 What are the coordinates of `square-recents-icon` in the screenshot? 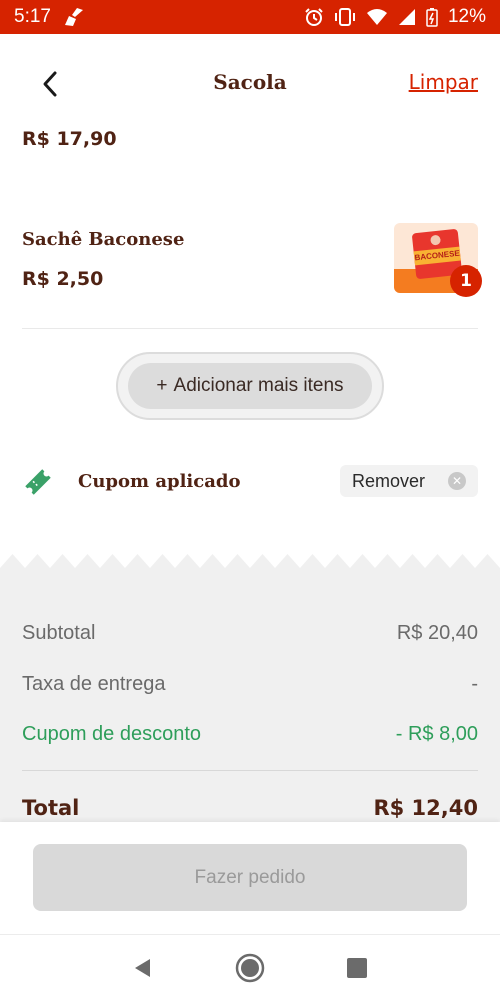 It's located at (356, 967).